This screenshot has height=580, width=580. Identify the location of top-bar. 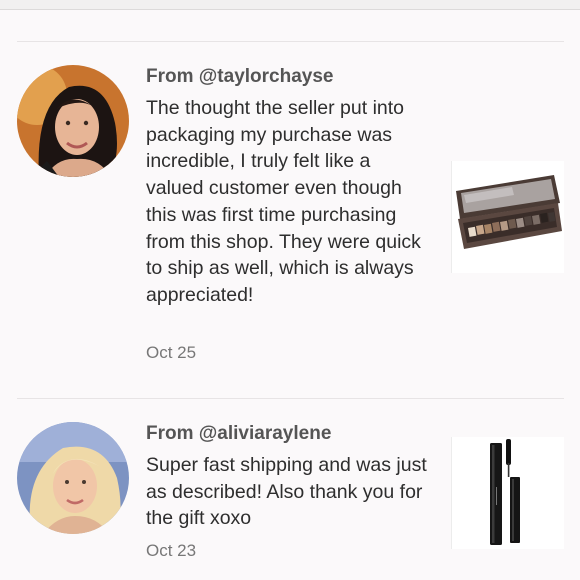
(290, 5).